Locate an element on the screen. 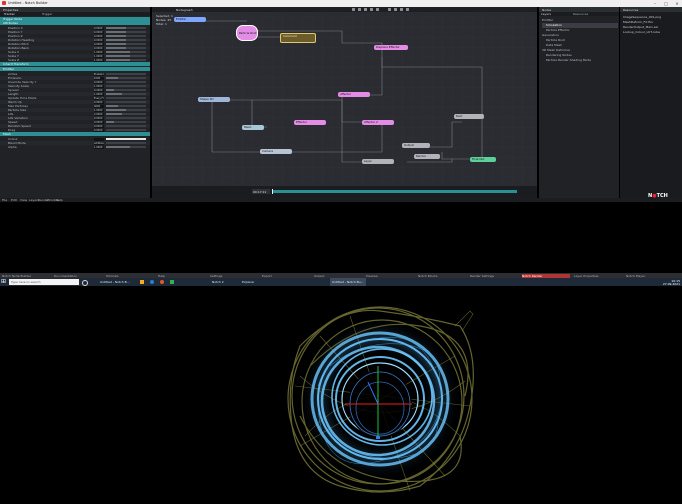  menu-item: Help is located at coordinates (59, 200).